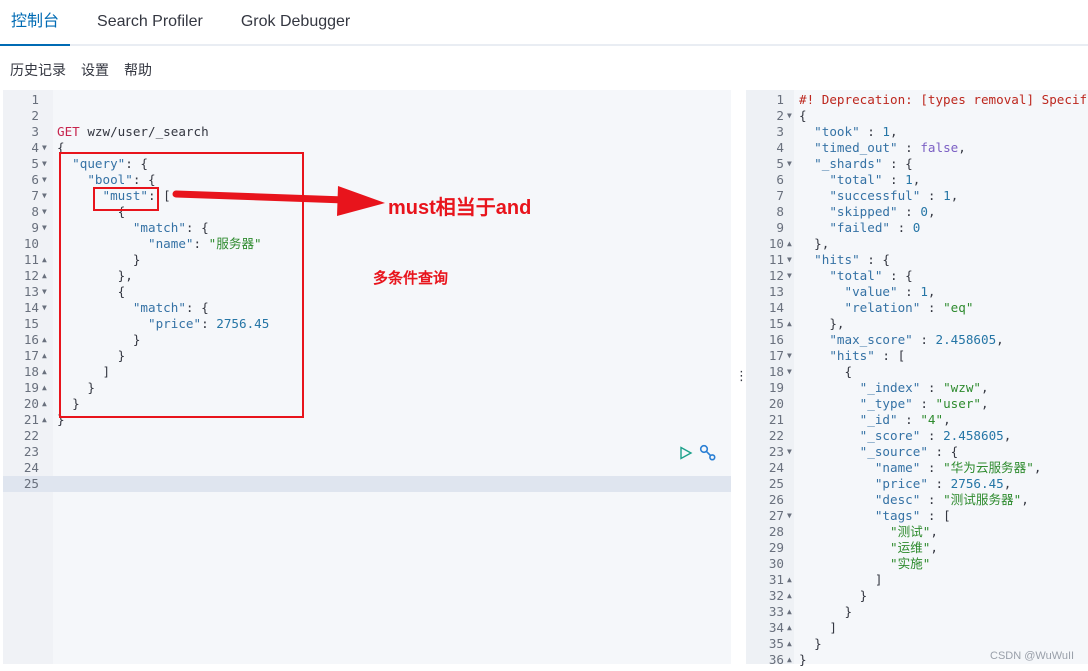 Image resolution: width=1088 pixels, height=671 pixels. I want to click on annotation-arrow, so click(278, 201).